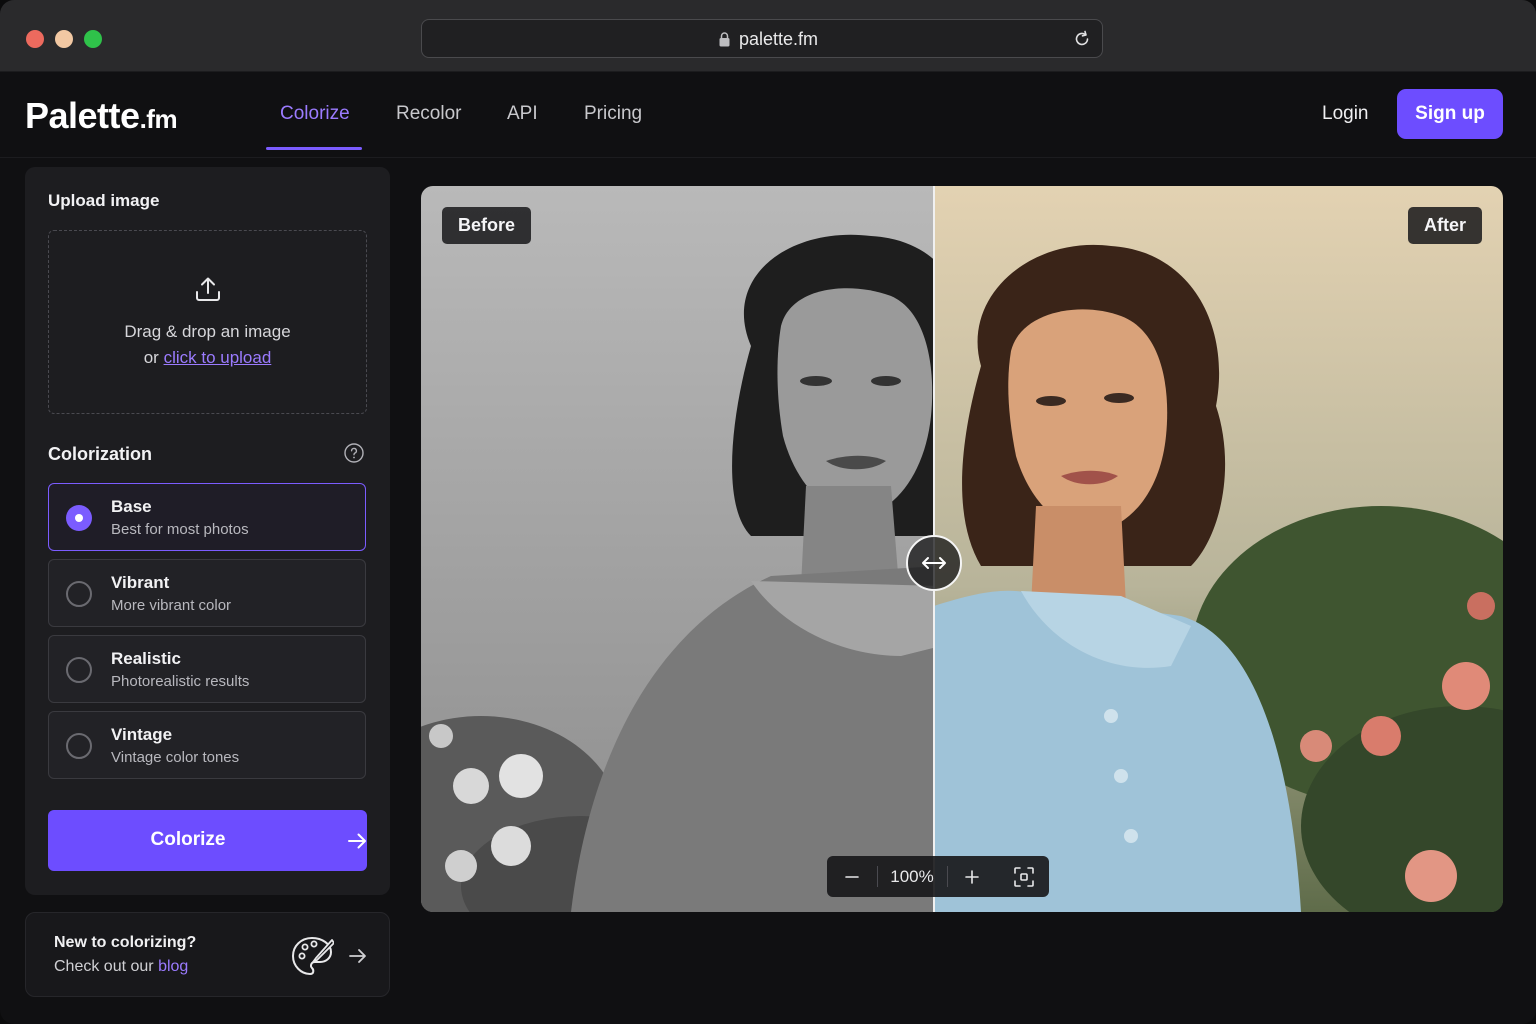  I want to click on fit-to-screen-button, so click(1024, 876).